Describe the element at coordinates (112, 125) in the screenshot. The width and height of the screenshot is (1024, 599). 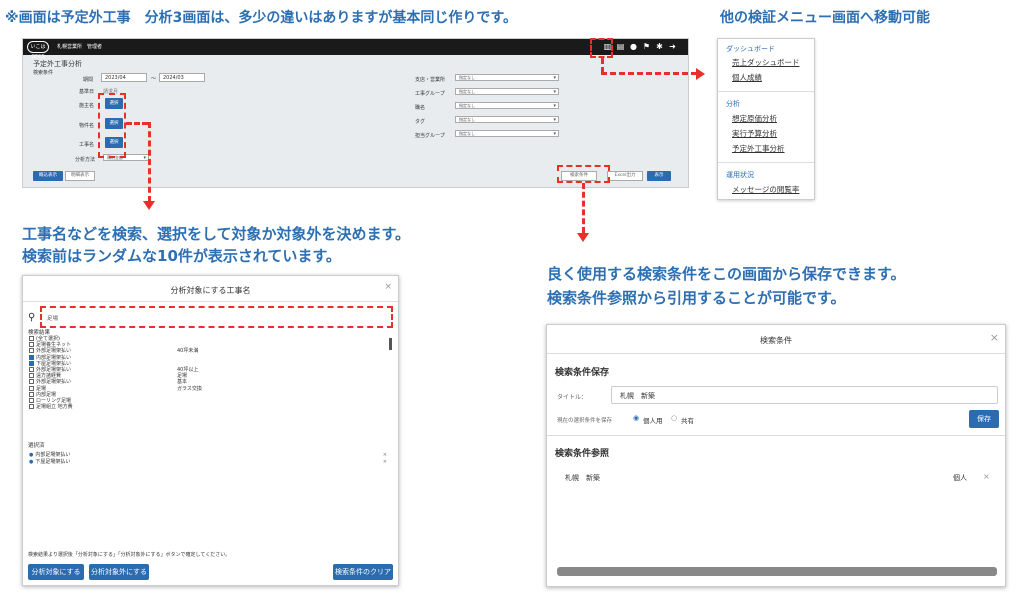
I see `highlight-select-buttons` at that location.